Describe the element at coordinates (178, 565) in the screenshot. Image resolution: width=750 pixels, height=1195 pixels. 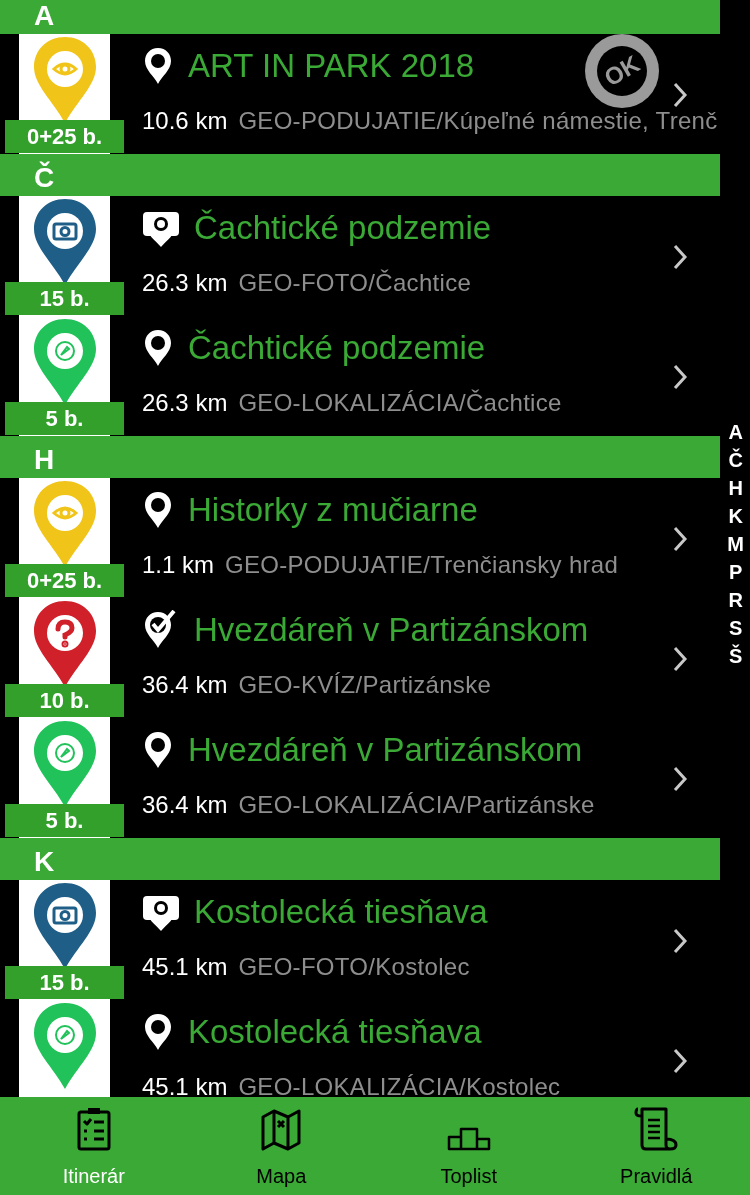
I see `distance: 1.1 km` at that location.